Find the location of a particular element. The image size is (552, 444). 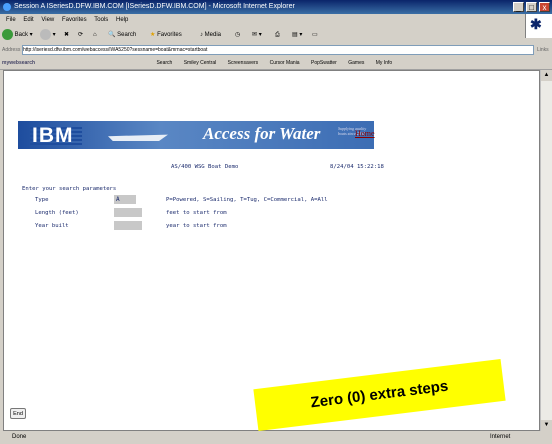

star-icon: ★ is located at coordinates (153, 35).